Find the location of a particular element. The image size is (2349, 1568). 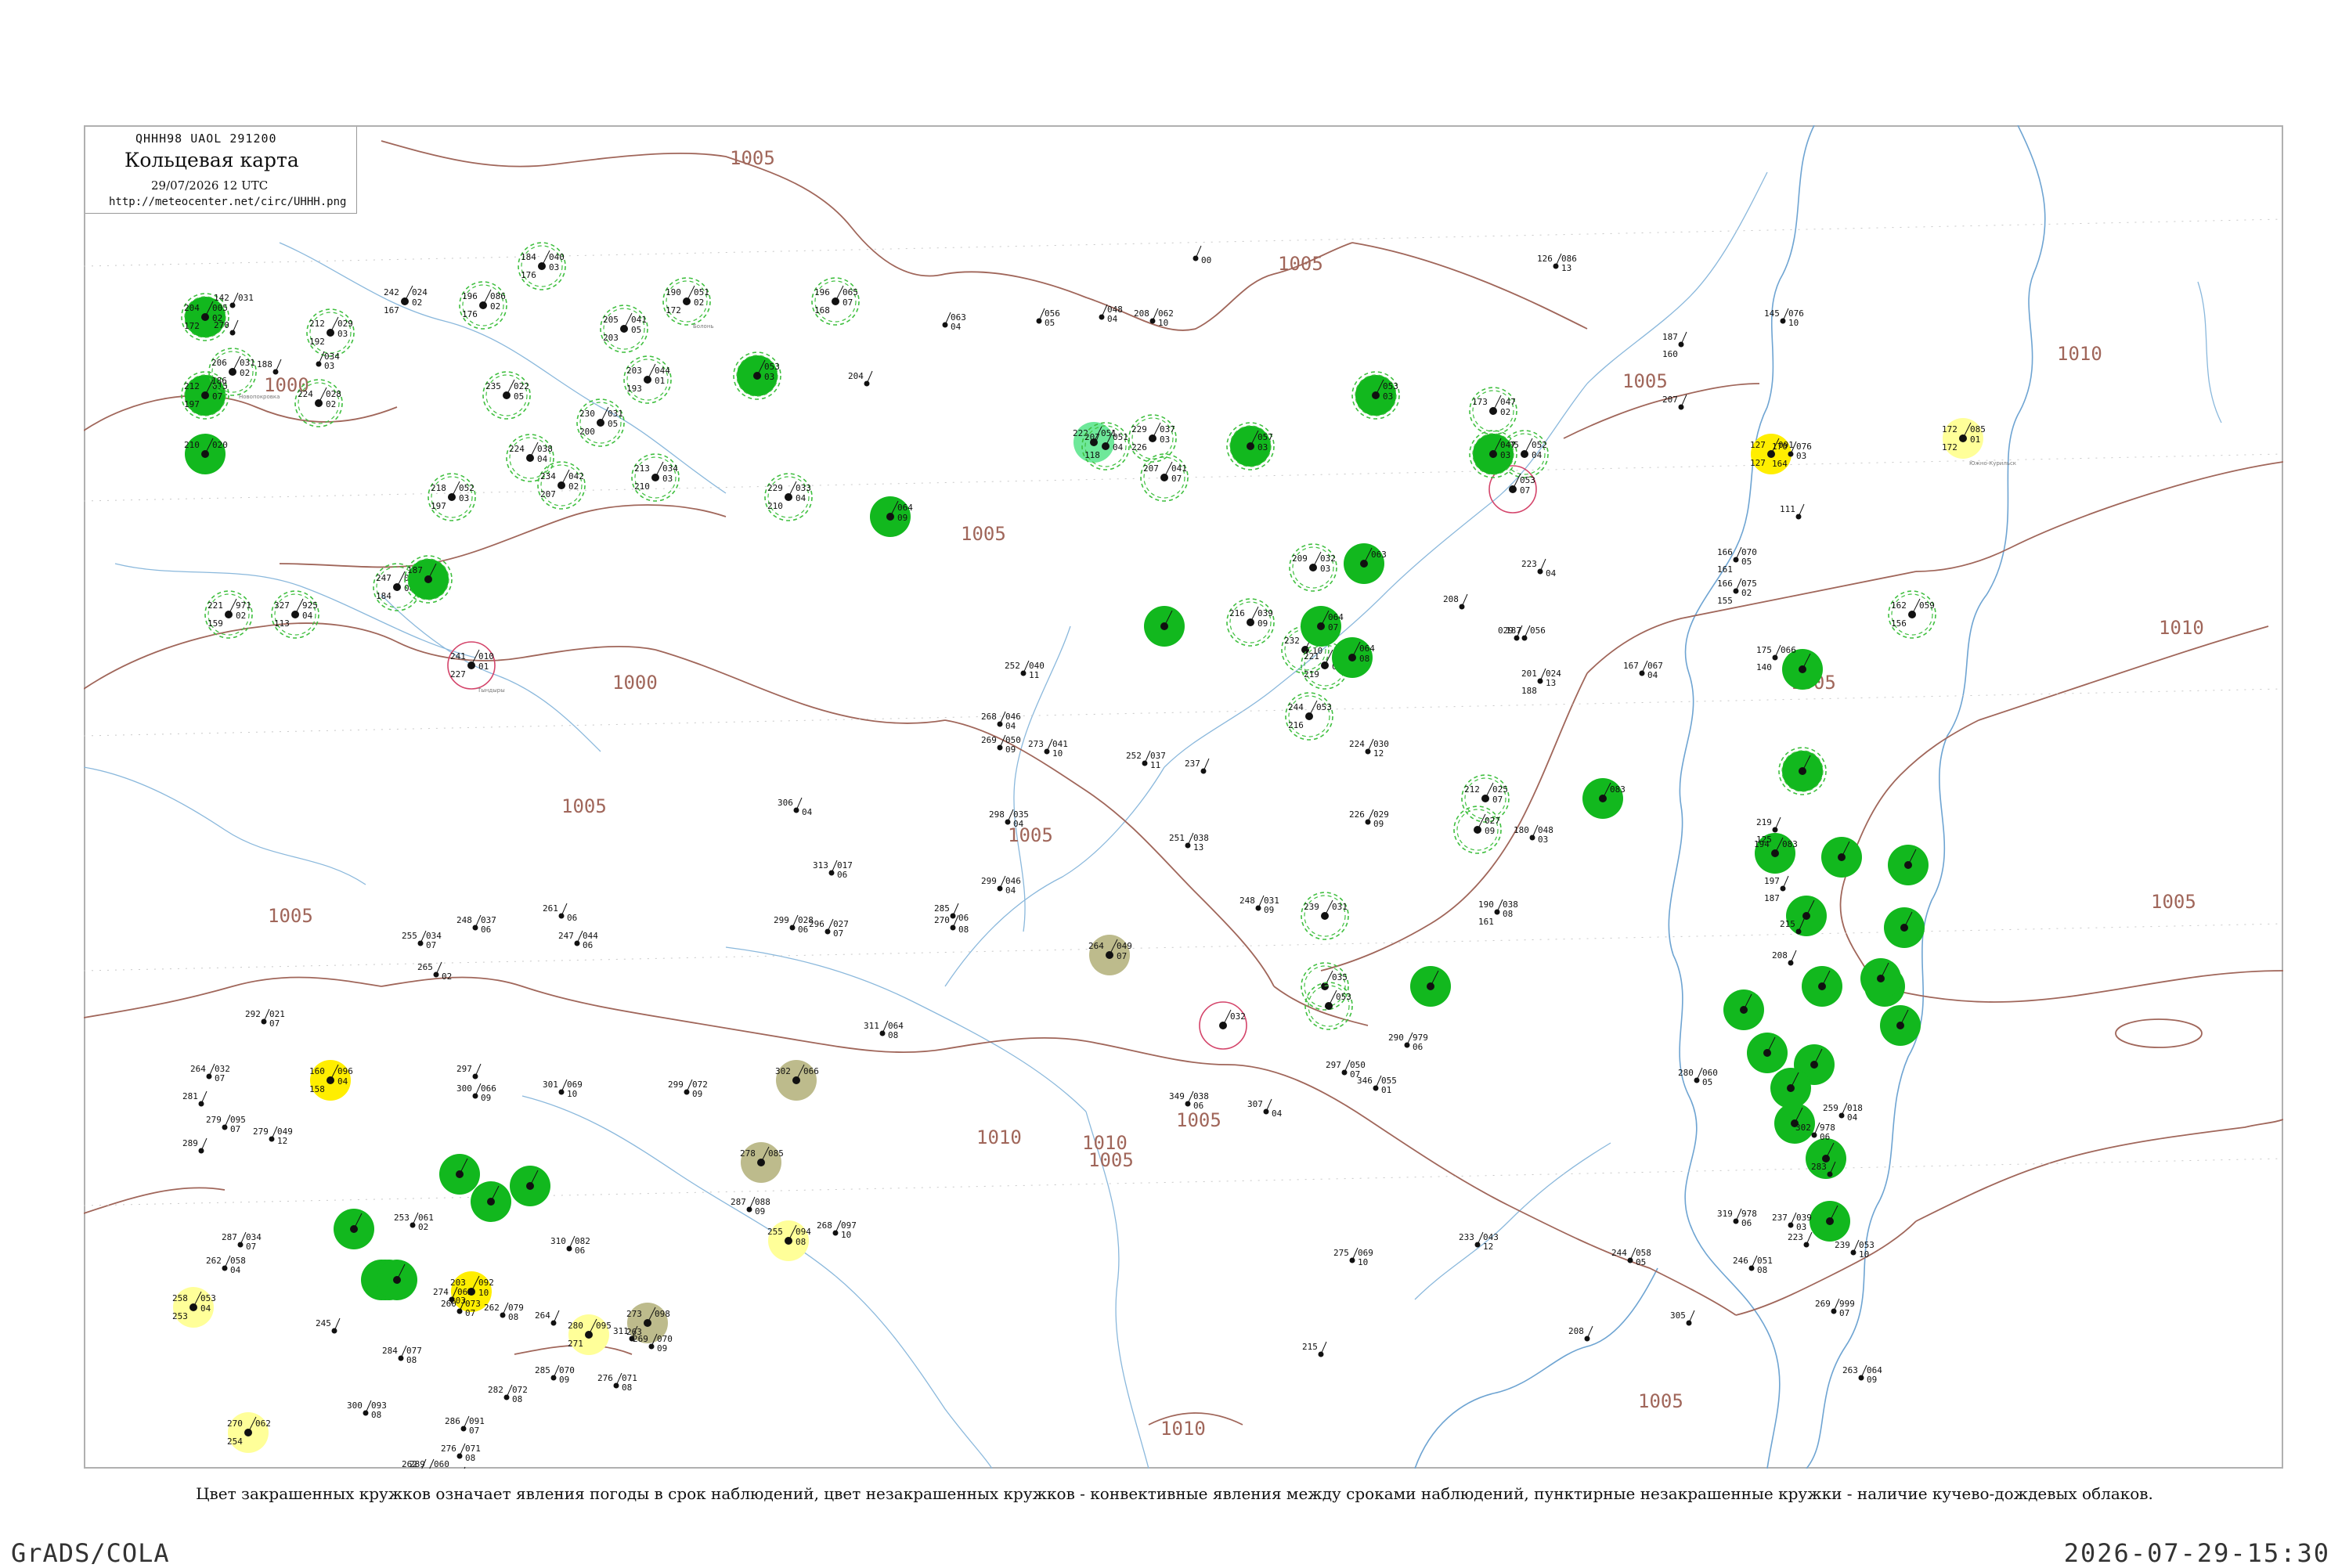

station-marker: 187 is located at coordinates (429, 579).